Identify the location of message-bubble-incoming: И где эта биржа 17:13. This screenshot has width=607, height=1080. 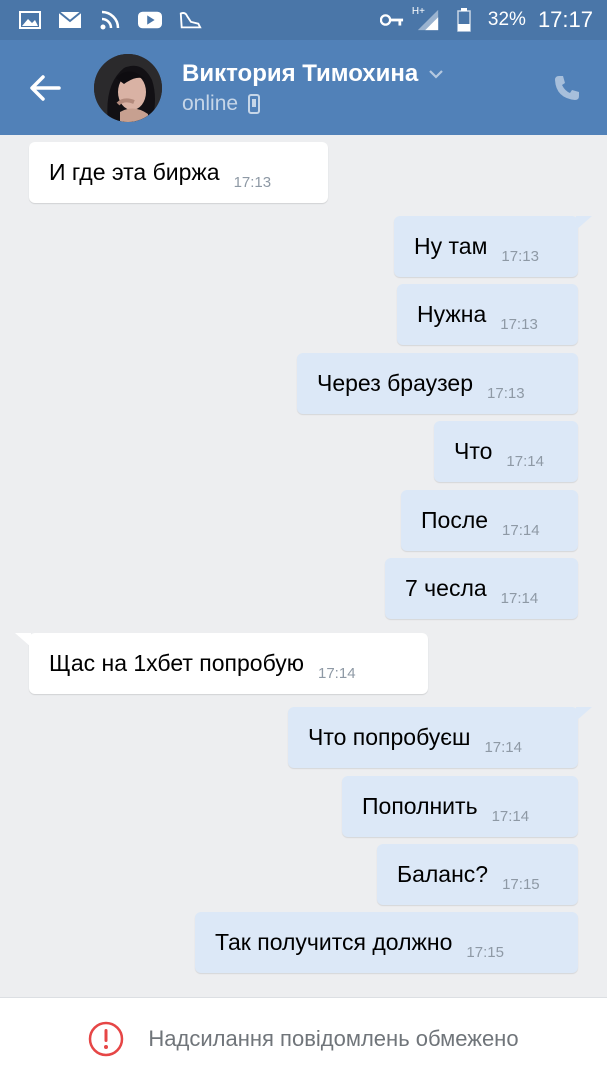
(178, 172).